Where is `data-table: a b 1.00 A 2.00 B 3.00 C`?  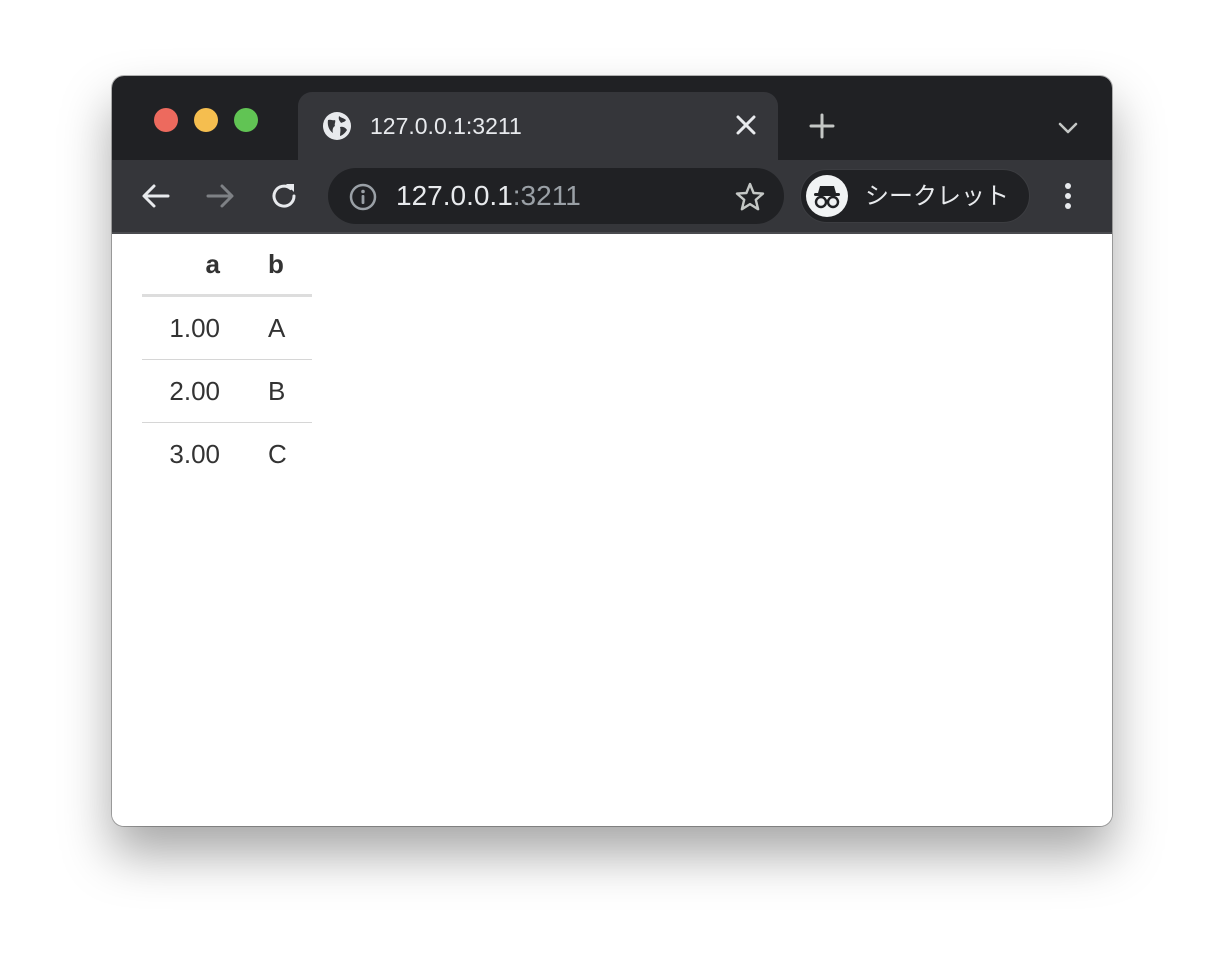 data-table: a b 1.00 A 2.00 B 3.00 C is located at coordinates (227, 359).